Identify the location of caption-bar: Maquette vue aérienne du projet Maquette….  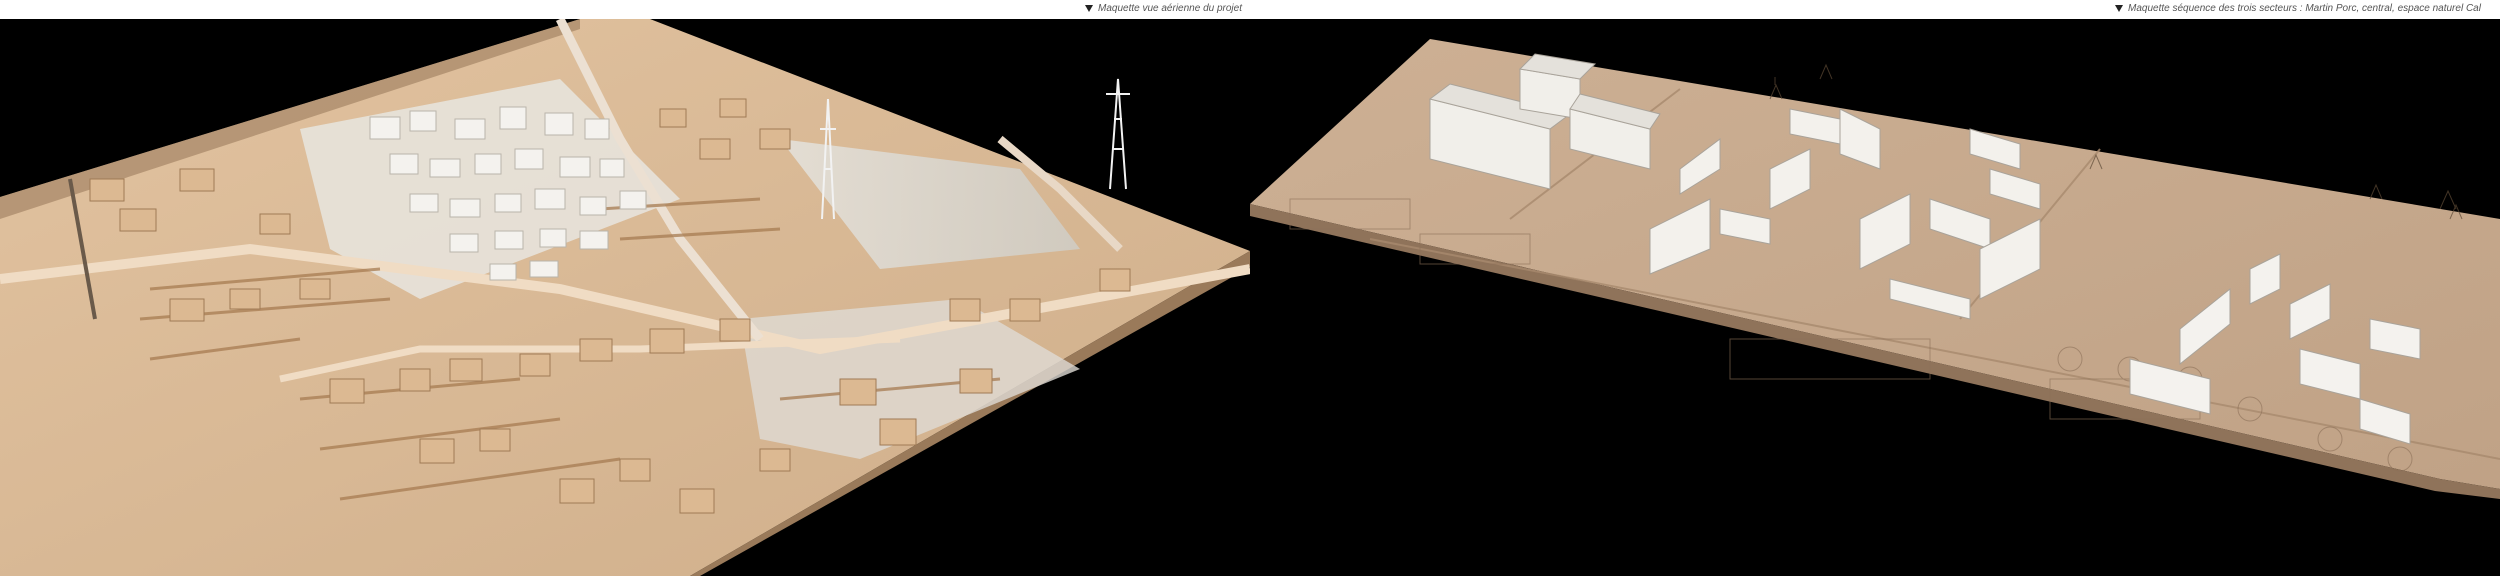
(1250, 9).